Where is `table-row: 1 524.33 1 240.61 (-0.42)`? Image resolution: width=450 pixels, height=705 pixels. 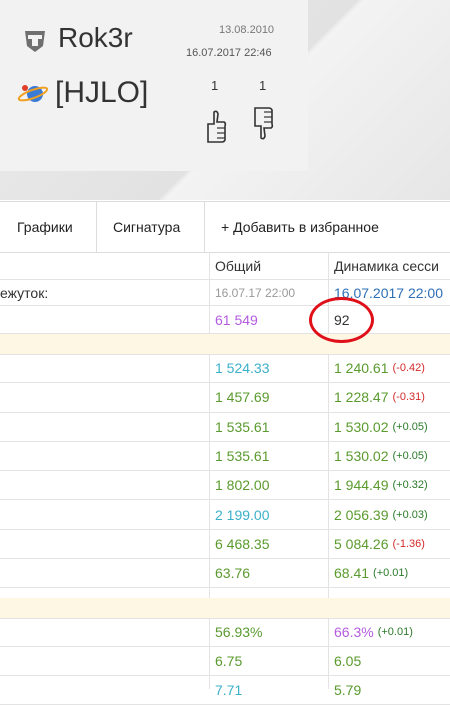
table-row: 1 524.33 1 240.61 (-0.42) is located at coordinates (225, 369).